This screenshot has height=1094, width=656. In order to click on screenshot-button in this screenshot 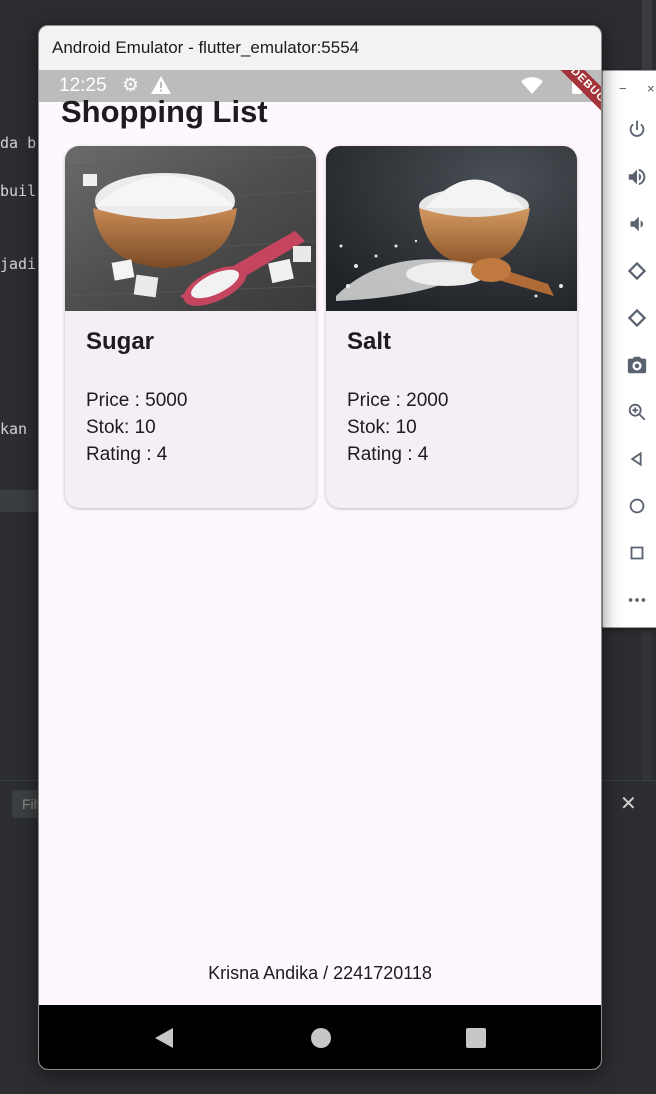, I will do `click(637, 365)`.